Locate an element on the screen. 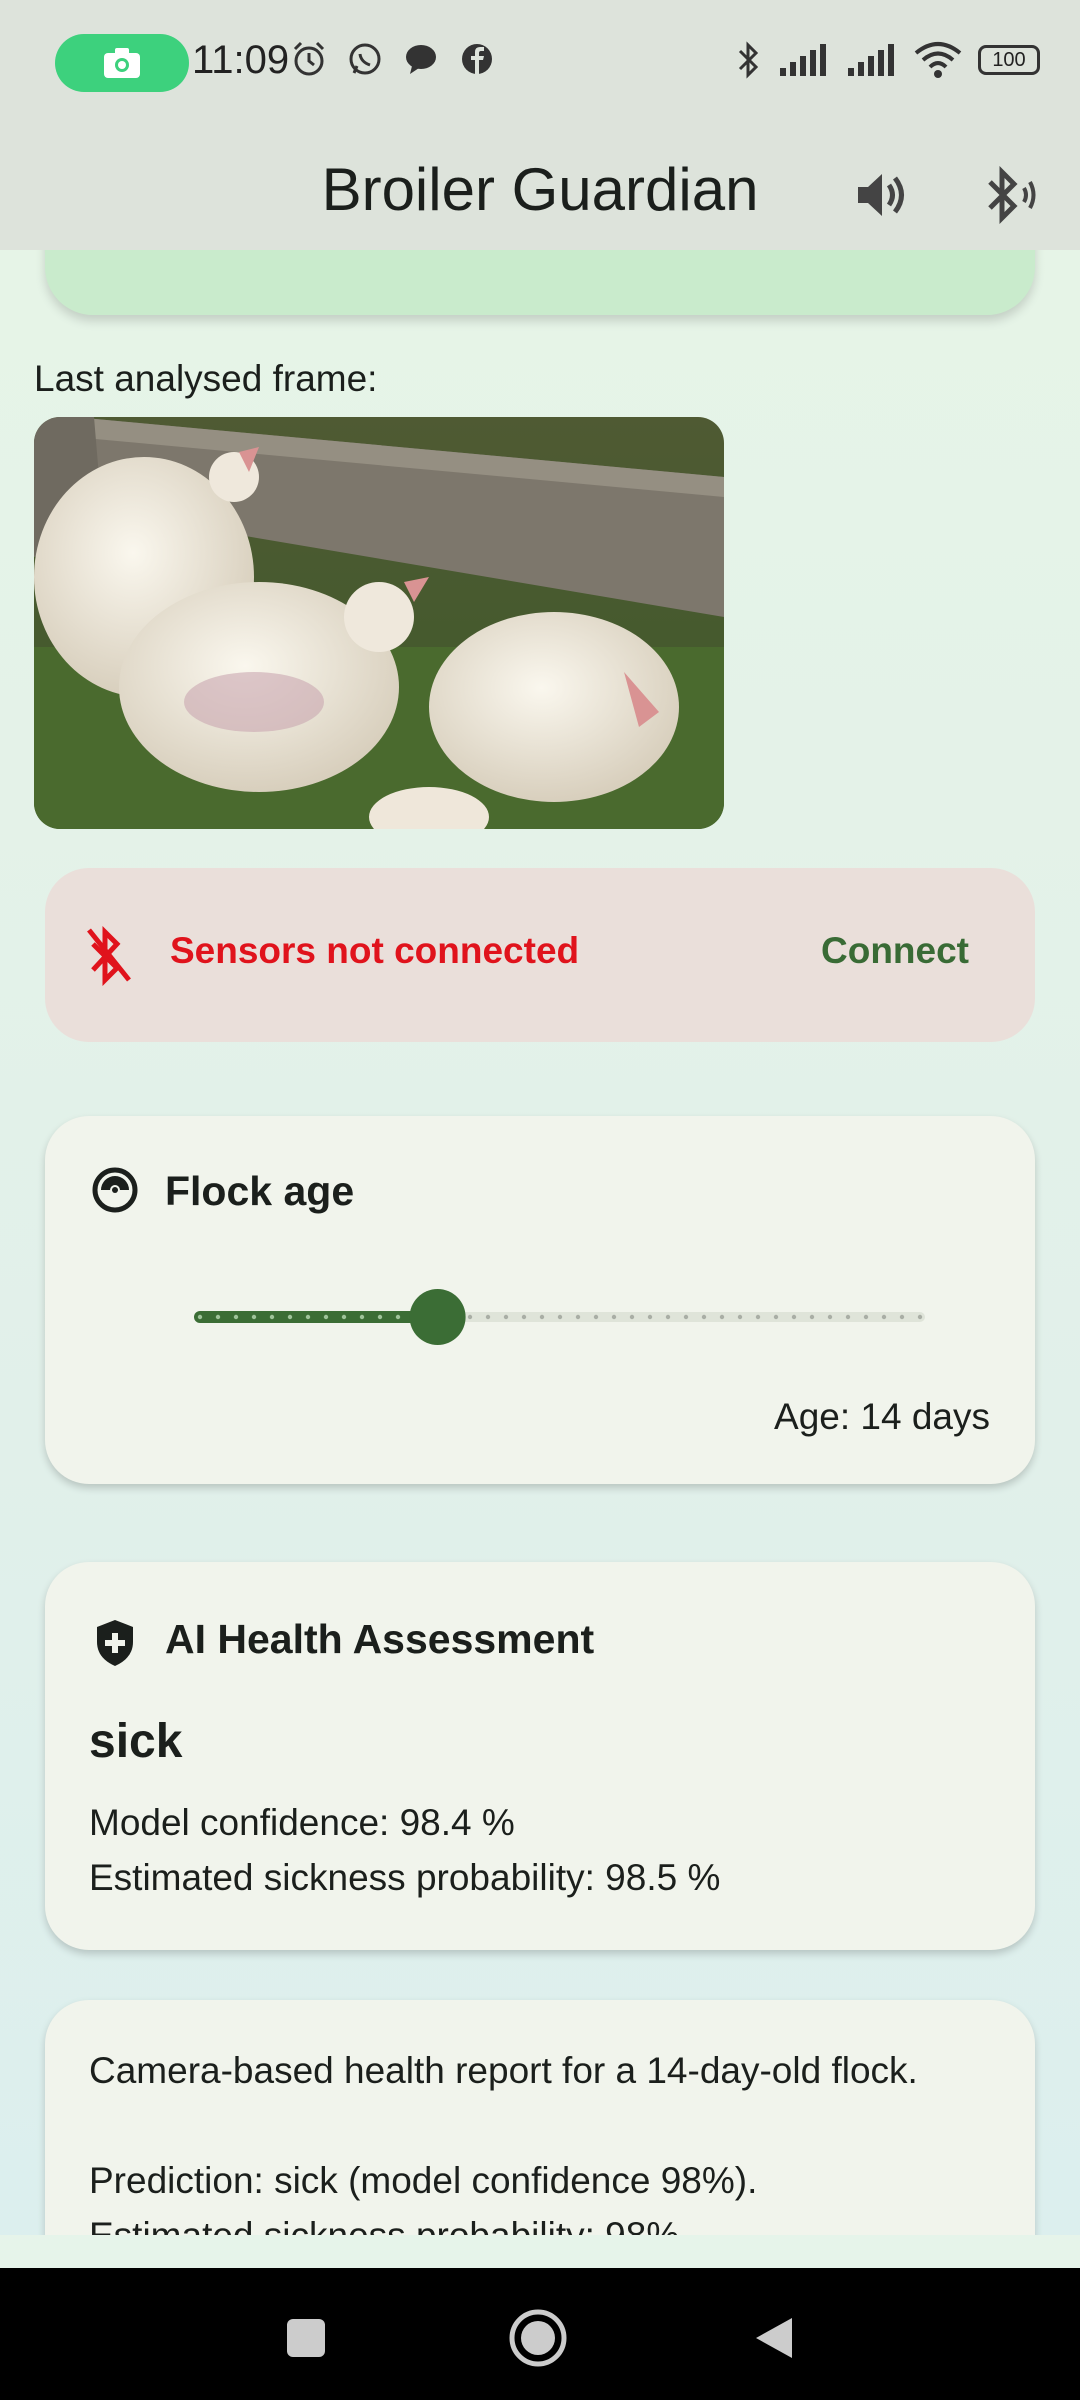 This screenshot has width=1080, height=2400. report-prediction: Prediction: sick (model confidence 98%). is located at coordinates (423, 2180).